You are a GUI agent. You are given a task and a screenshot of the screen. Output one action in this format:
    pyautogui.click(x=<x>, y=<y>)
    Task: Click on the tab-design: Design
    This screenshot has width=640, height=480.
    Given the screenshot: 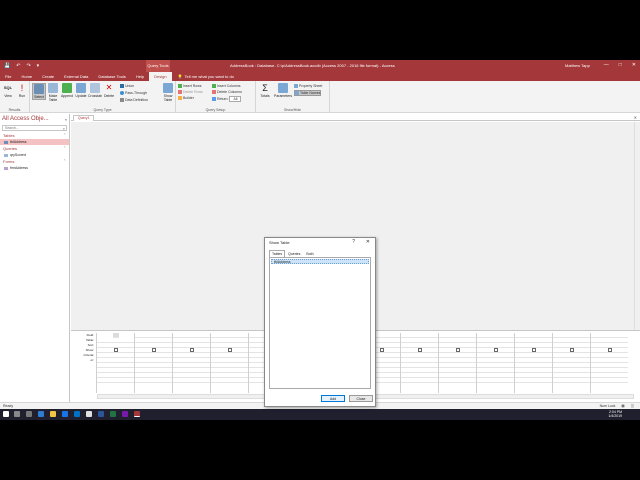 What is the action you would take?
    pyautogui.click(x=160, y=76)
    